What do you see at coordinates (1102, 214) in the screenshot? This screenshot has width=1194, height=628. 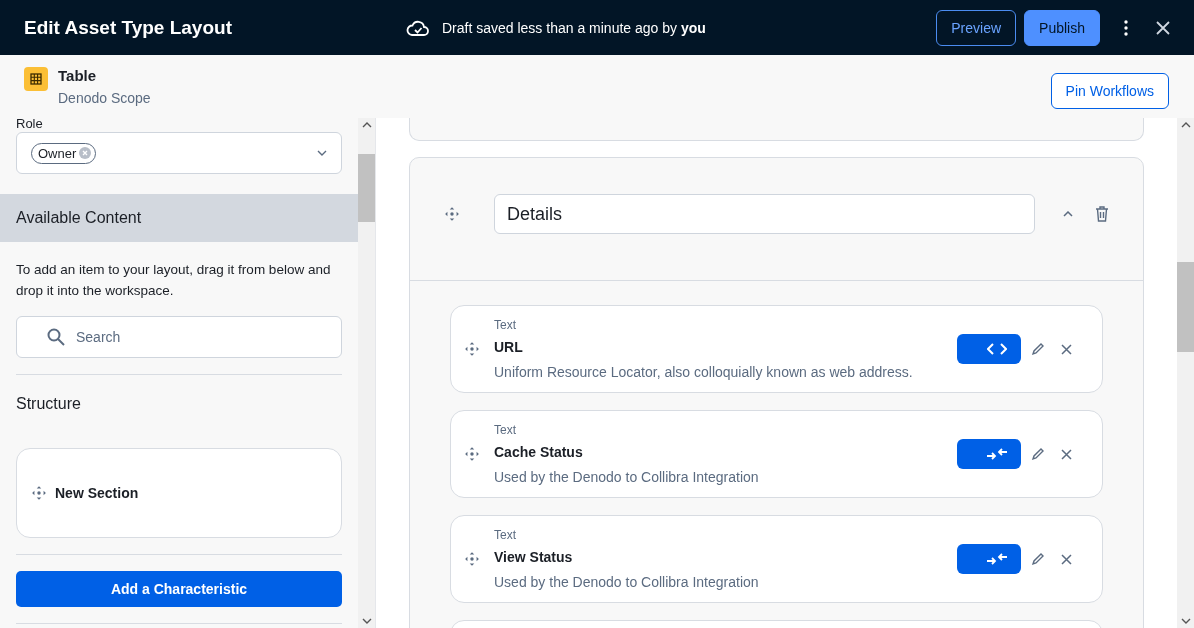 I see `trash-icon` at bounding box center [1102, 214].